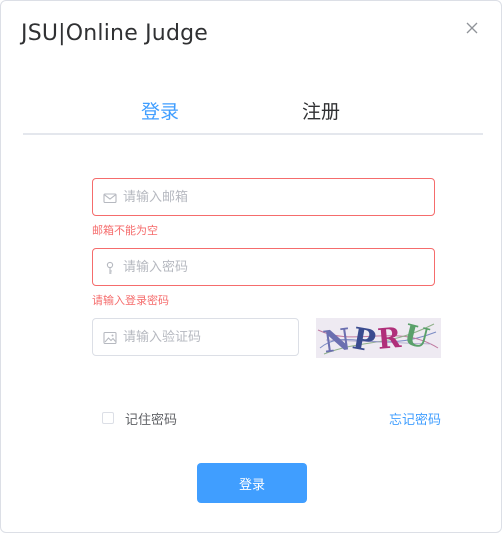 The image size is (502, 533). I want to click on email-error: 邮箱不能为空, so click(125, 230).